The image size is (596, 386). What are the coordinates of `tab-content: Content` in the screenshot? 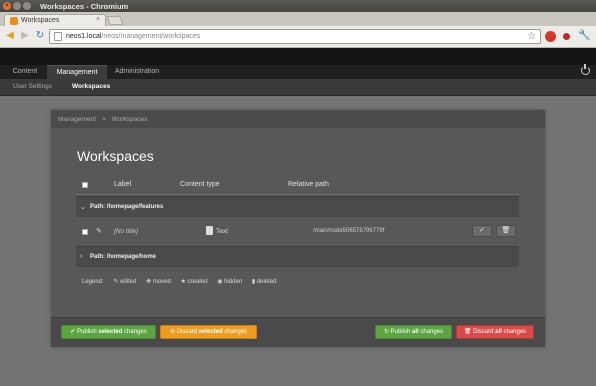 It's located at (25, 72).